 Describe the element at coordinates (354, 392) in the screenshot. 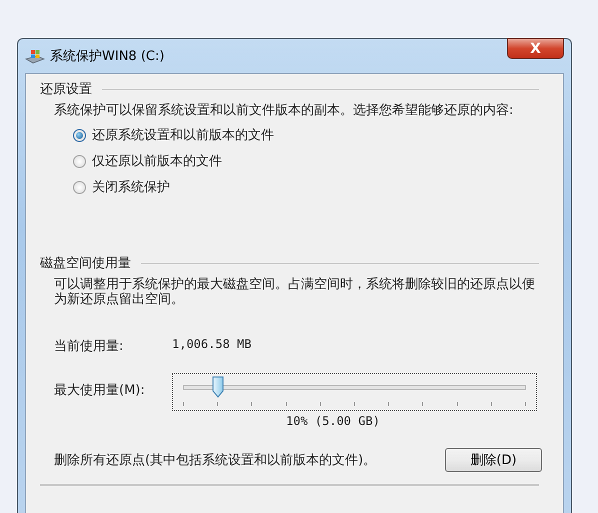

I see `usage-slider` at that location.